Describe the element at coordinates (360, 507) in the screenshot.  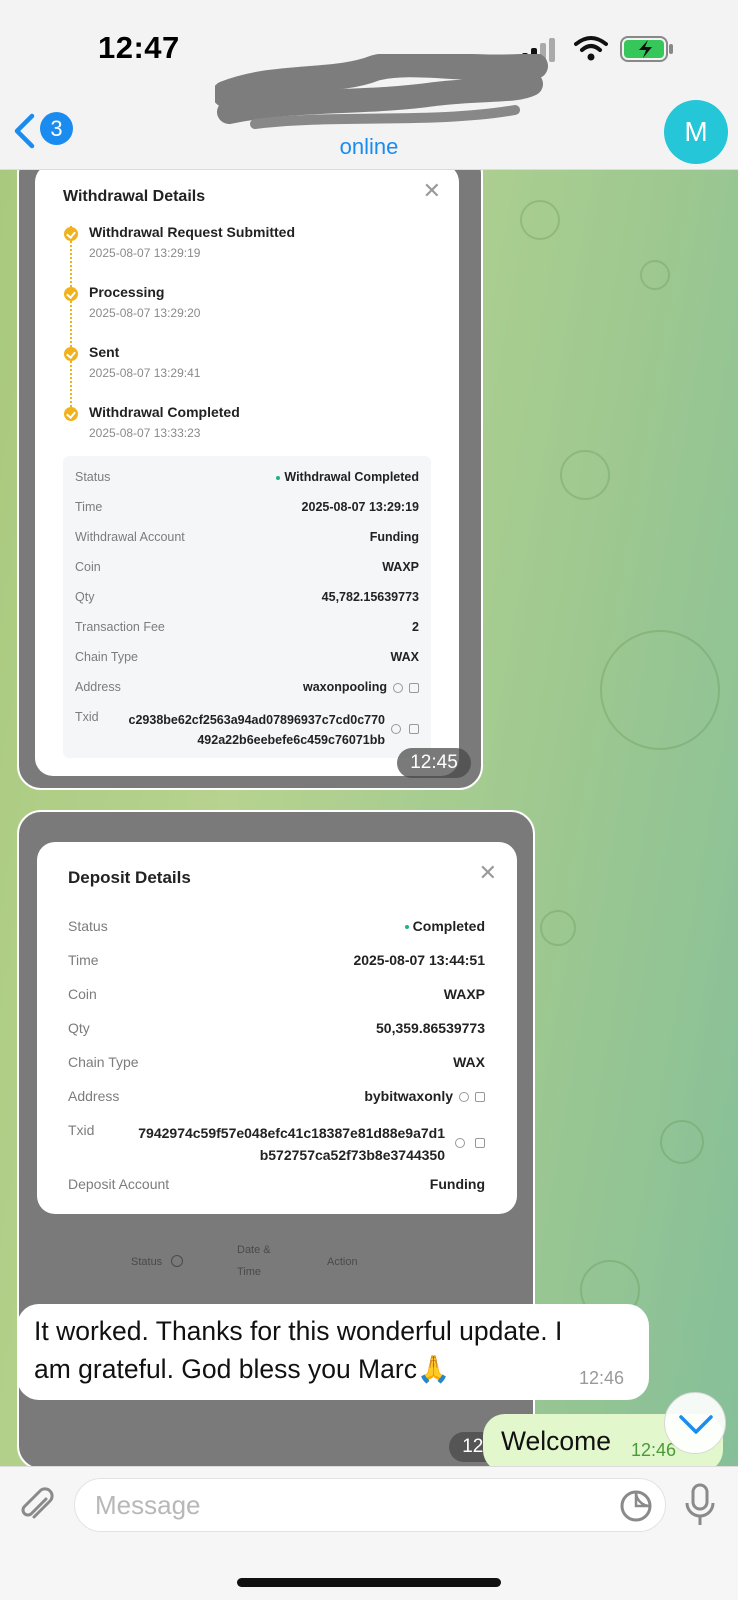
I see `detail-value: 2025-08-07 13:29:19` at that location.